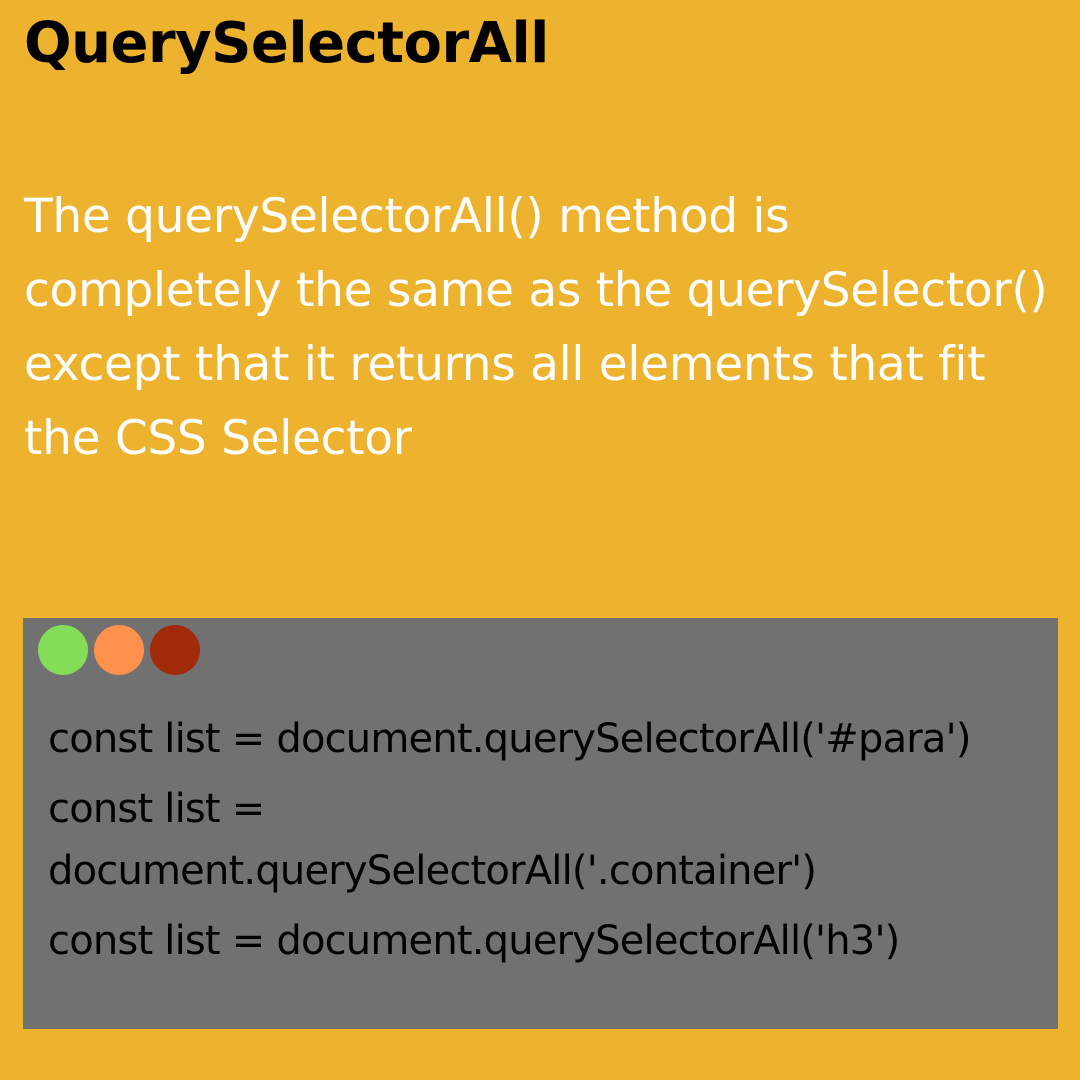 The width and height of the screenshot is (1080, 1080). I want to click on red-dot-icon, so click(175, 650).